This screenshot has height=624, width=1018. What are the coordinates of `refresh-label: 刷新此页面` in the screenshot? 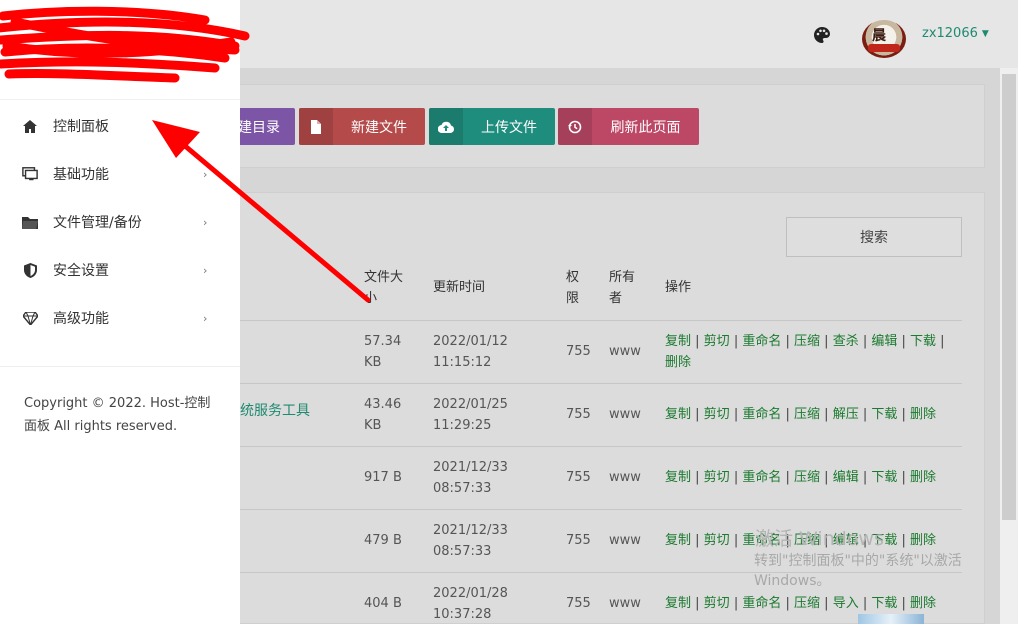 It's located at (645, 127).